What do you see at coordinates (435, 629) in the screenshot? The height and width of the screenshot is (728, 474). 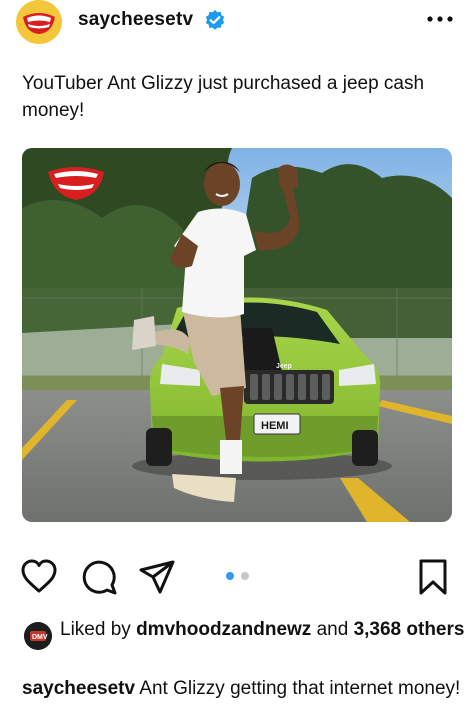 I see `liked-by-suffix: others` at bounding box center [435, 629].